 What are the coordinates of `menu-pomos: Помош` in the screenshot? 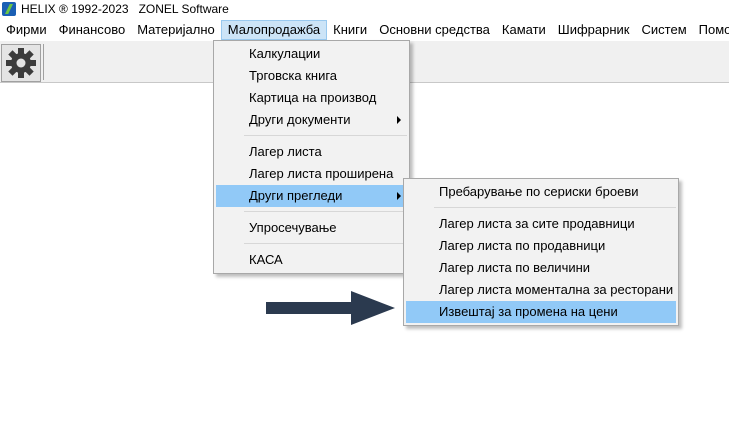 It's located at (711, 30).